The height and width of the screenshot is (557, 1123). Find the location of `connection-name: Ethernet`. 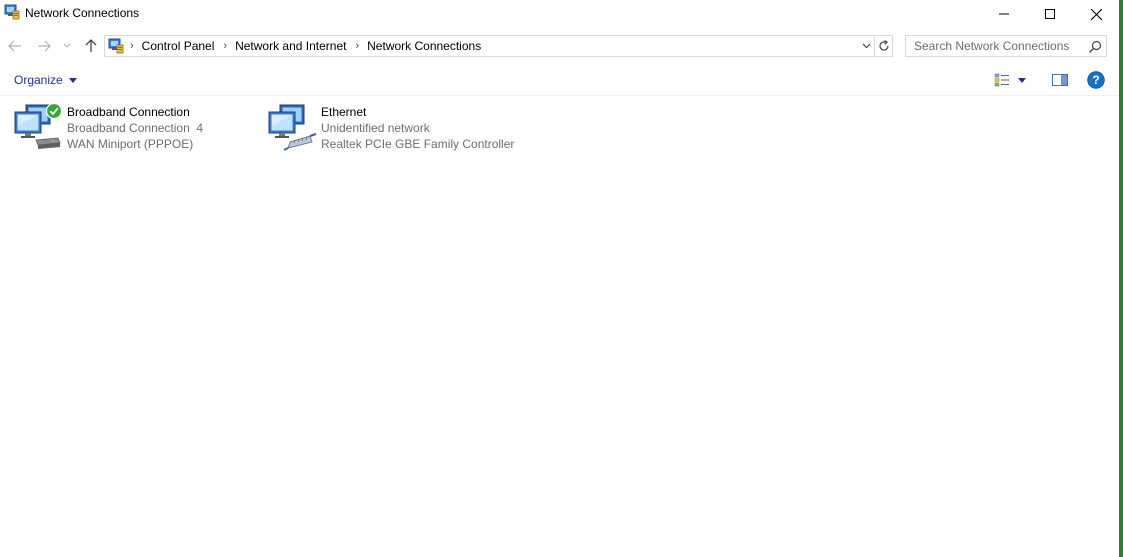

connection-name: Ethernet is located at coordinates (344, 112).